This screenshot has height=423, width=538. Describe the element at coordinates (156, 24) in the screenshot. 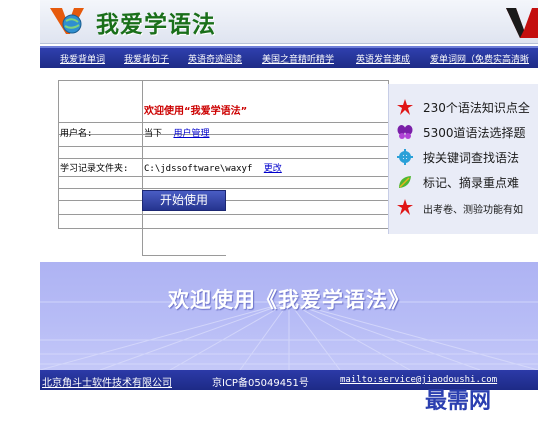

I see `app-title: 我爱学语法` at that location.